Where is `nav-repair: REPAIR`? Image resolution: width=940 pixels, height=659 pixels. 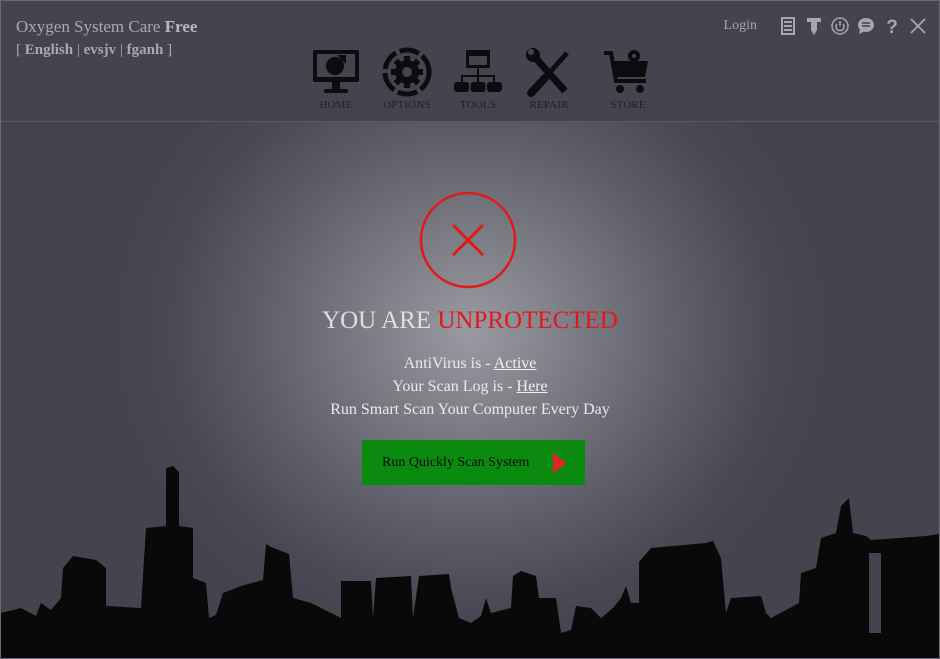 nav-repair: REPAIR is located at coordinates (549, 79).